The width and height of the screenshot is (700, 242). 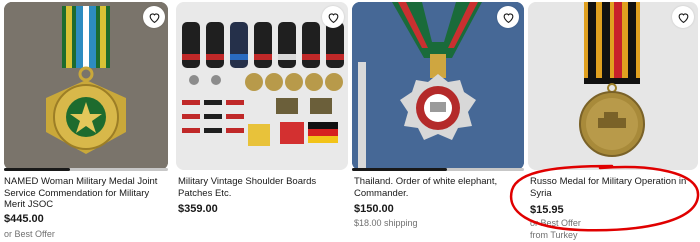 I want to click on listing-shipping-3: $18.00 shipping, so click(x=386, y=223).